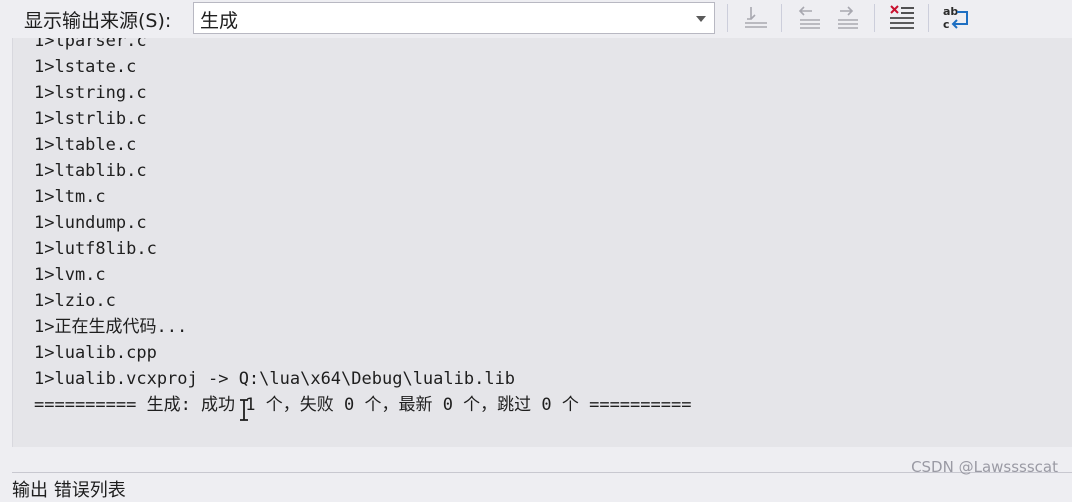  I want to click on output-line: 1>lvm.c, so click(70, 275).